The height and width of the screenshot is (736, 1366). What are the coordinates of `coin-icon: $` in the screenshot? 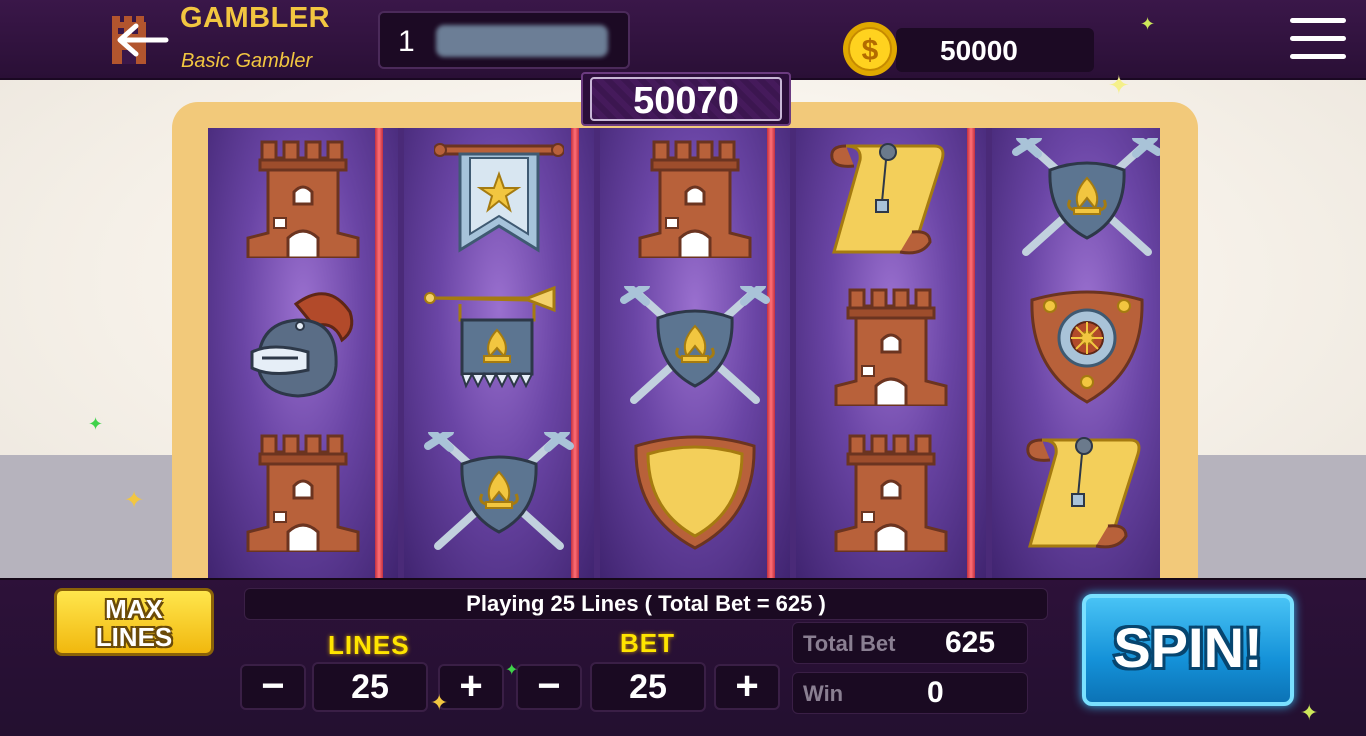 It's located at (870, 49).